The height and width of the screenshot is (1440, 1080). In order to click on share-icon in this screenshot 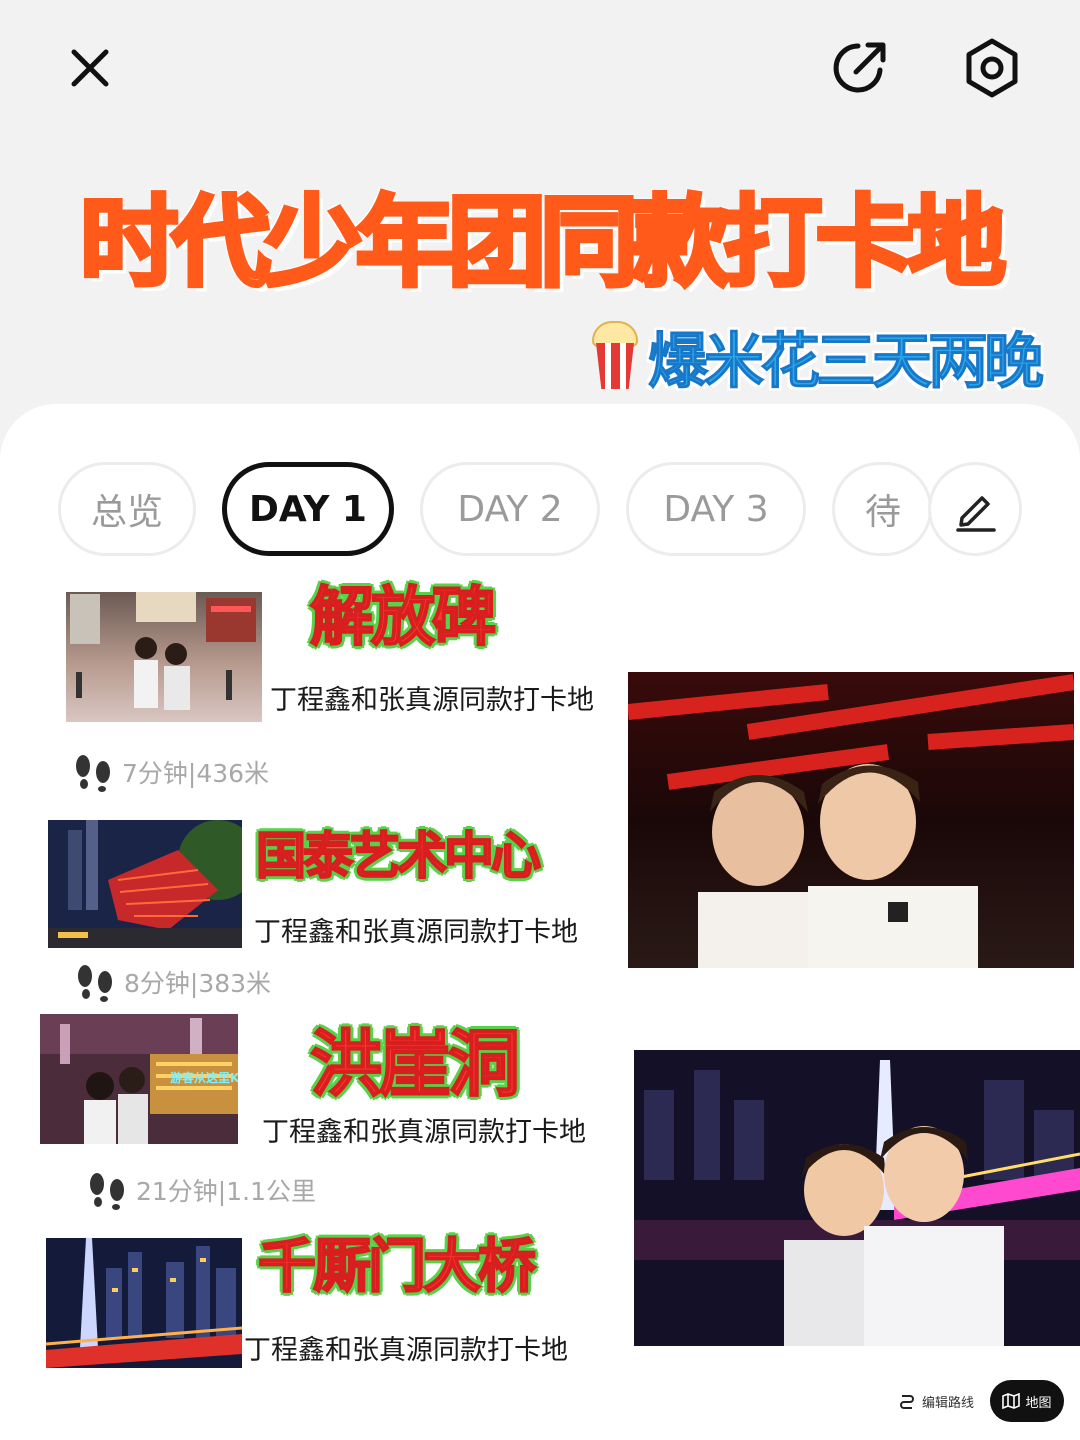, I will do `click(860, 68)`.